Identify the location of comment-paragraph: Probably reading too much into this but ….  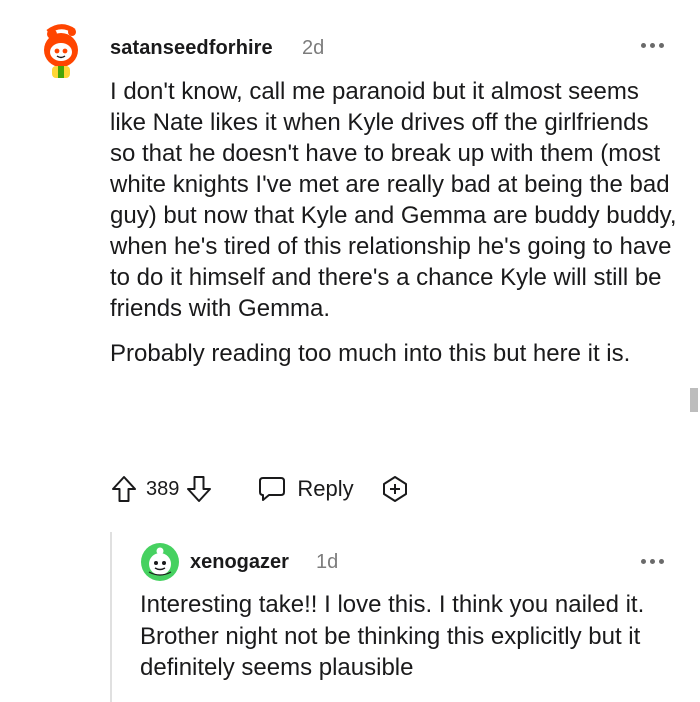
(370, 353).